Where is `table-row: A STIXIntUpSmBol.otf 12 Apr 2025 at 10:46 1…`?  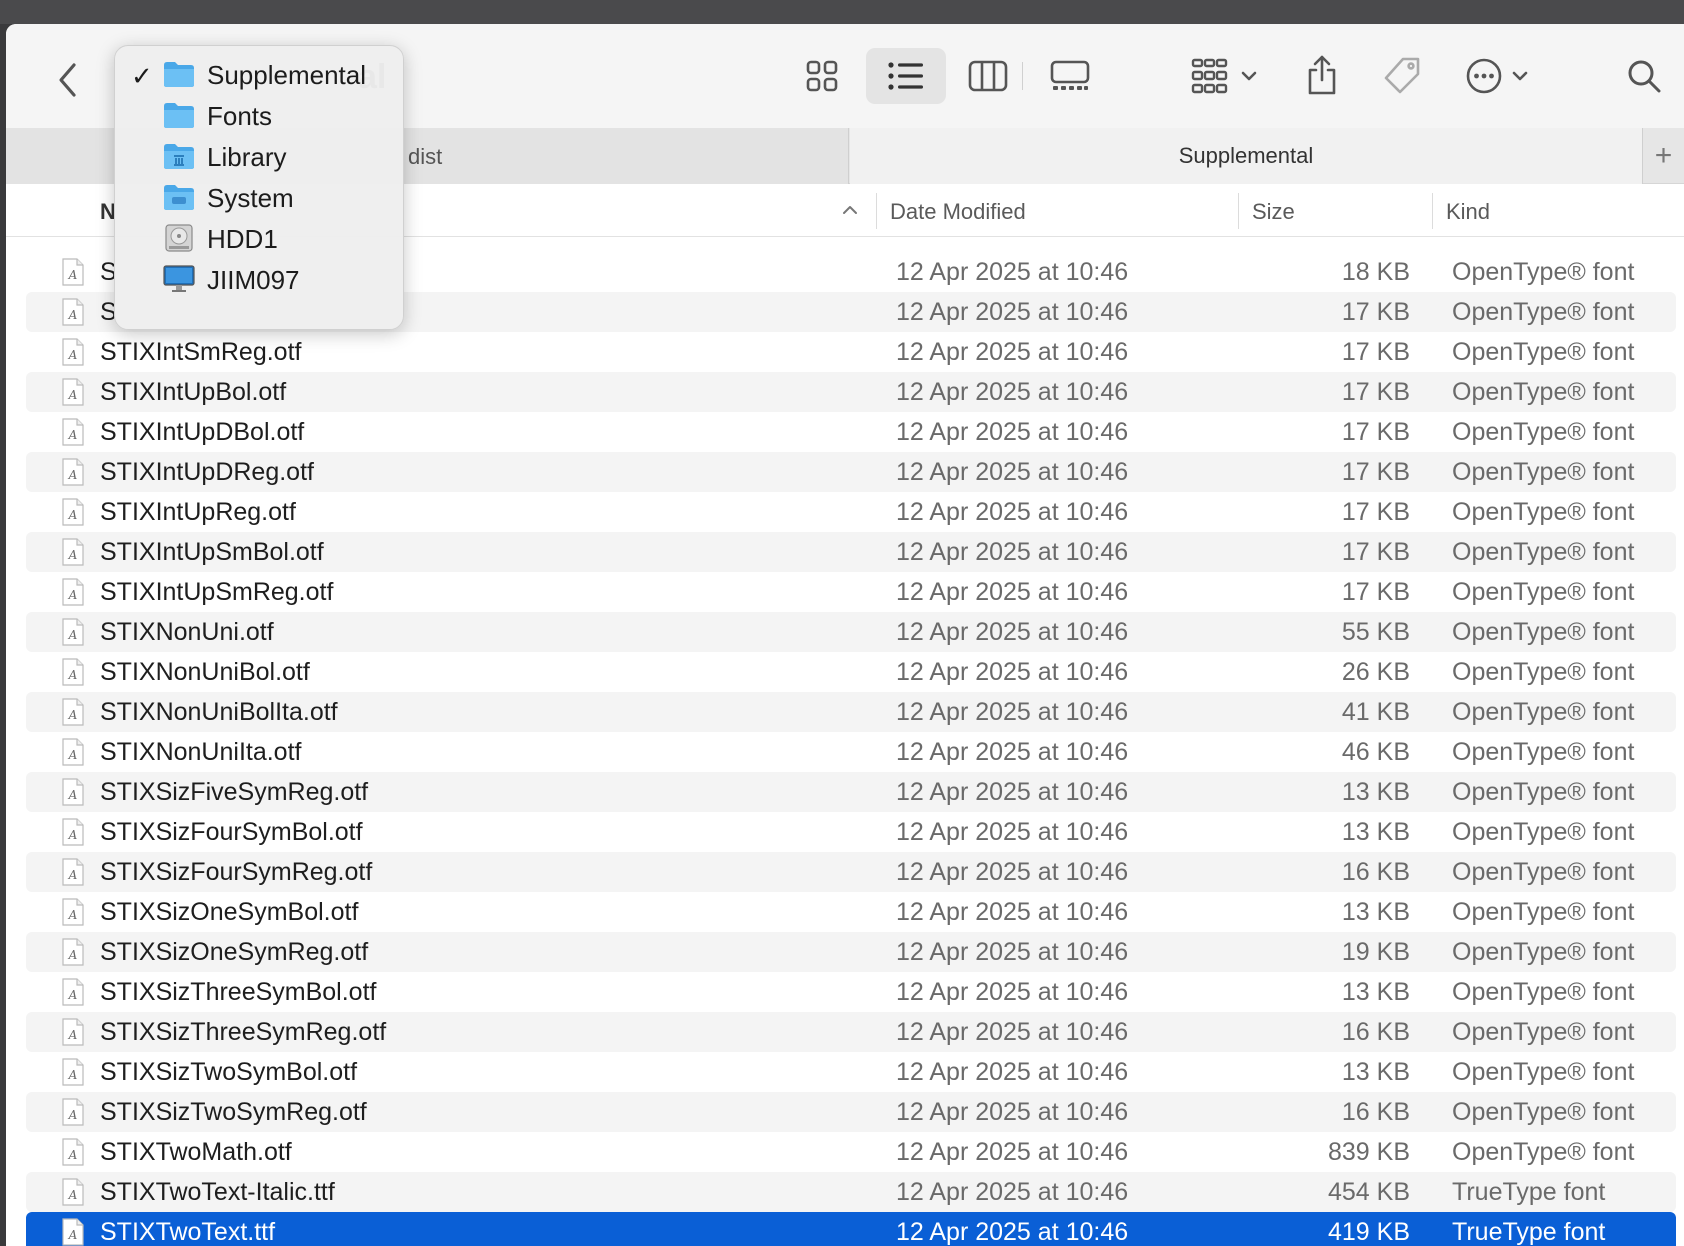 table-row: A STIXIntUpSmBol.otf 12 Apr 2025 at 10:46 1… is located at coordinates (851, 552).